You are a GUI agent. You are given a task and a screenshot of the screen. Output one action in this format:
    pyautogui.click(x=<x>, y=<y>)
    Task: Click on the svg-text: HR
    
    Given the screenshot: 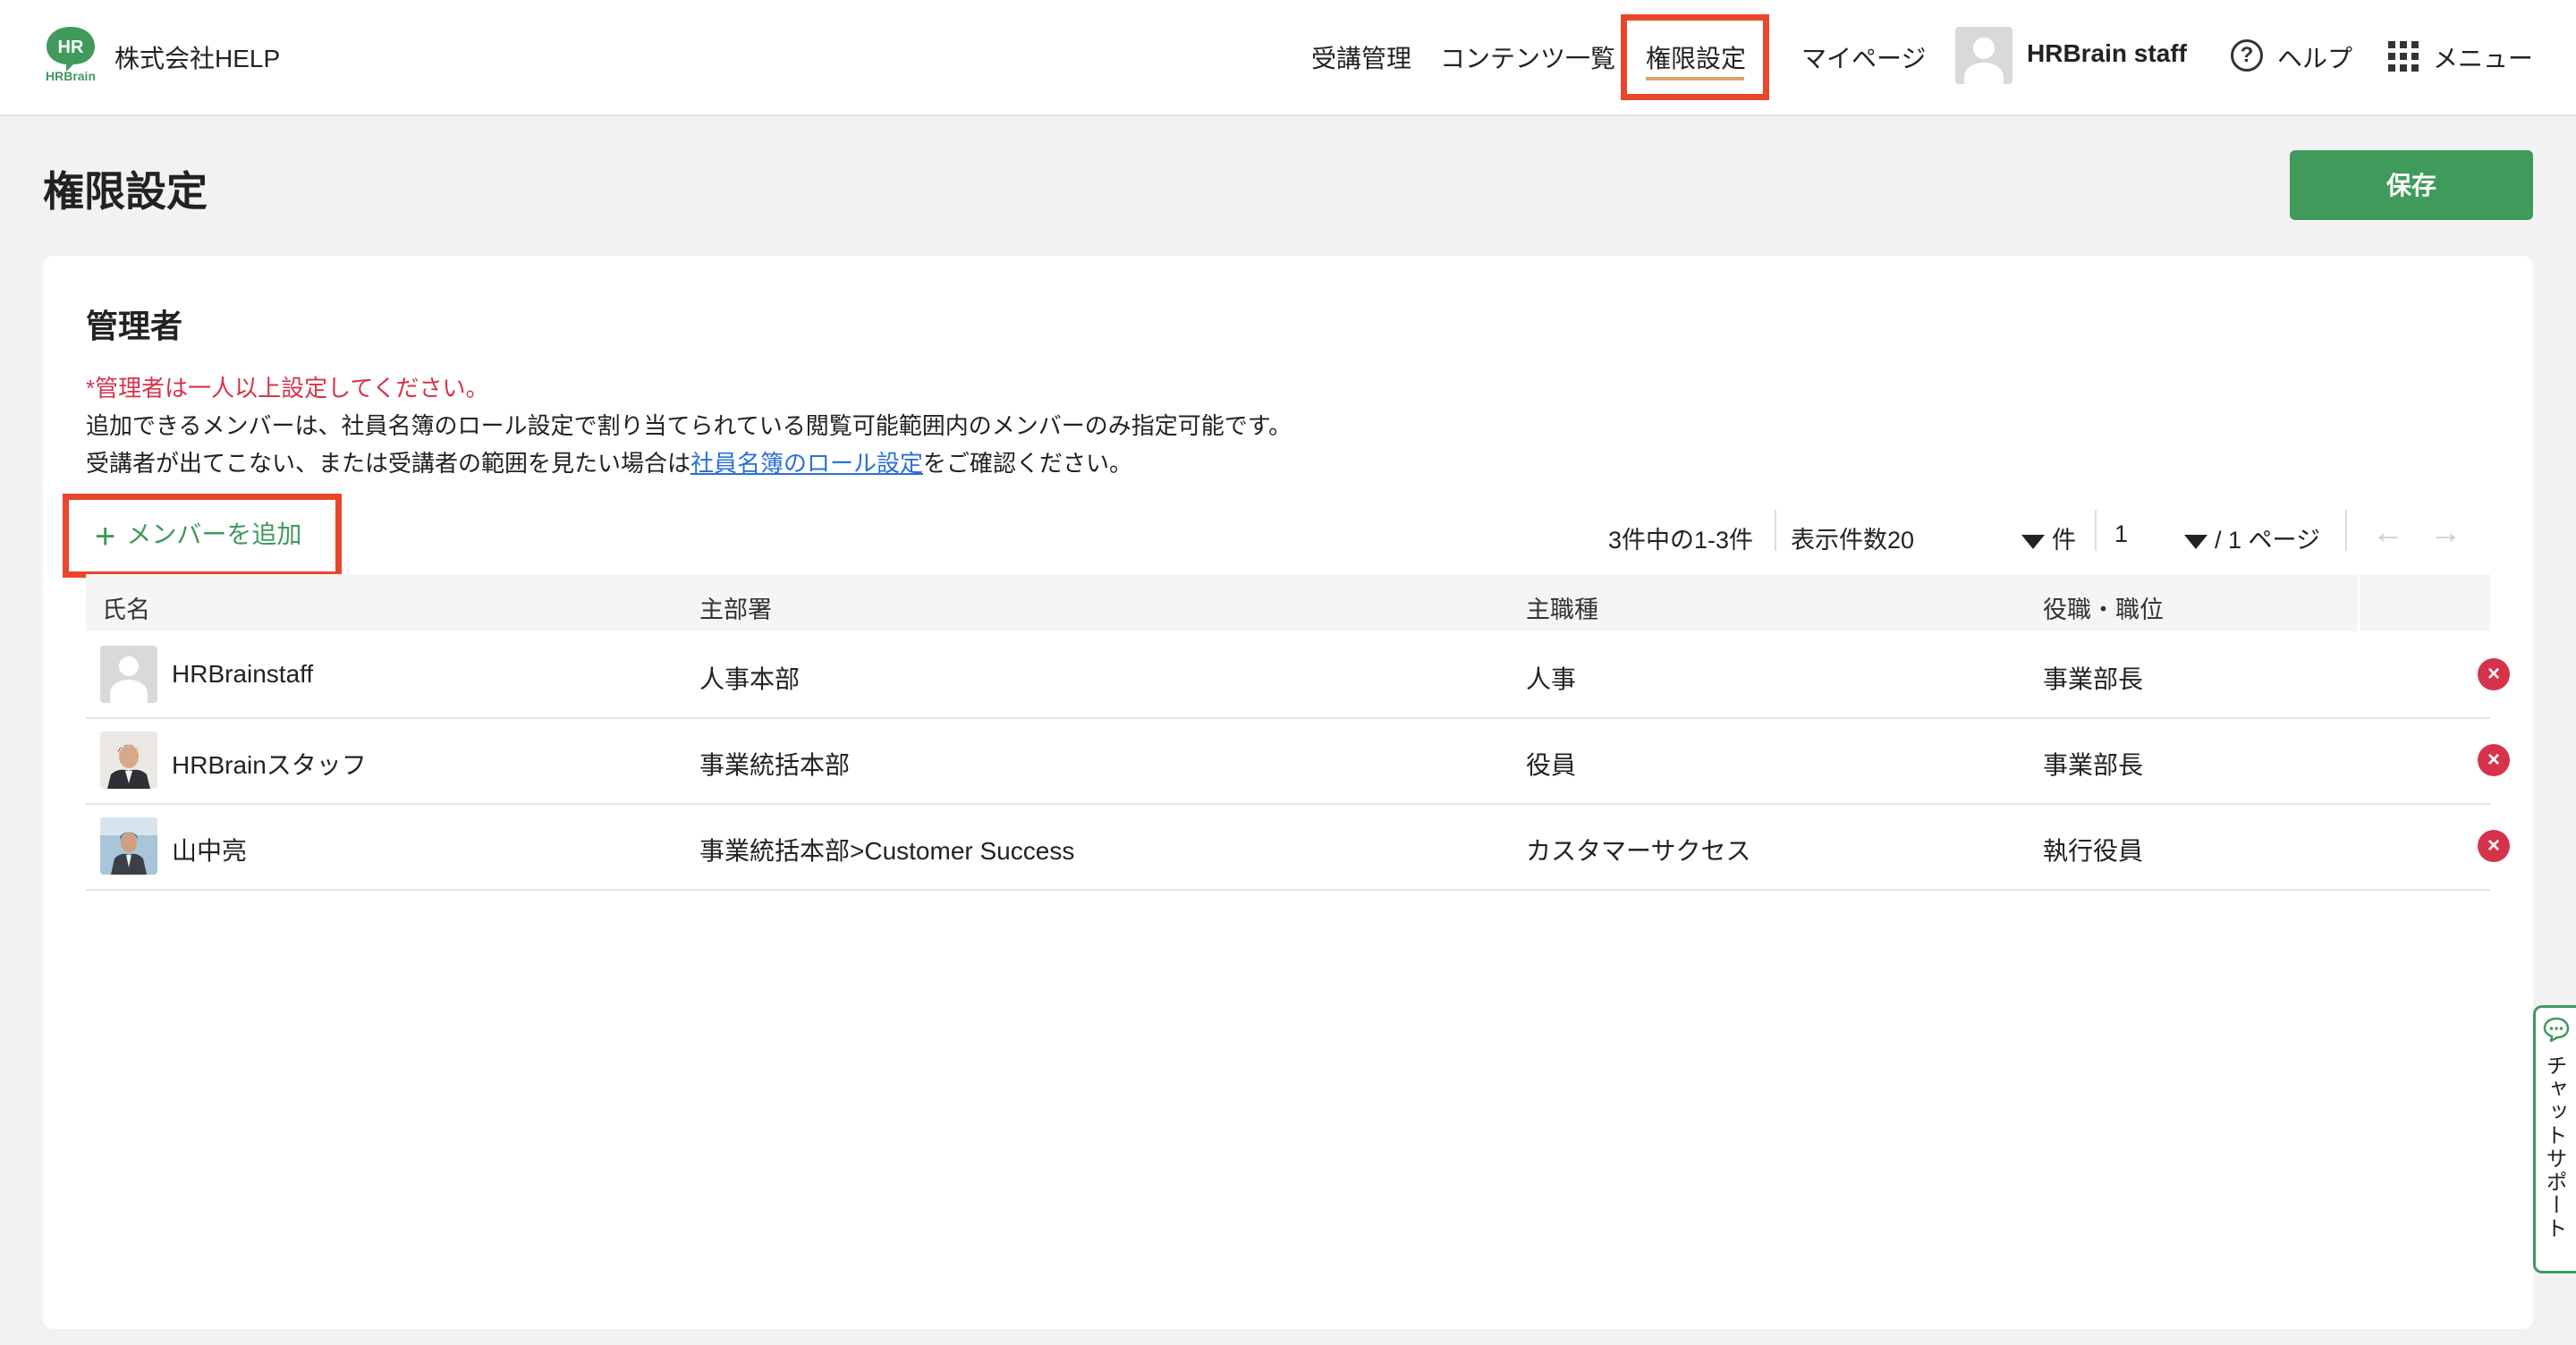 What is the action you would take?
    pyautogui.click(x=71, y=47)
    